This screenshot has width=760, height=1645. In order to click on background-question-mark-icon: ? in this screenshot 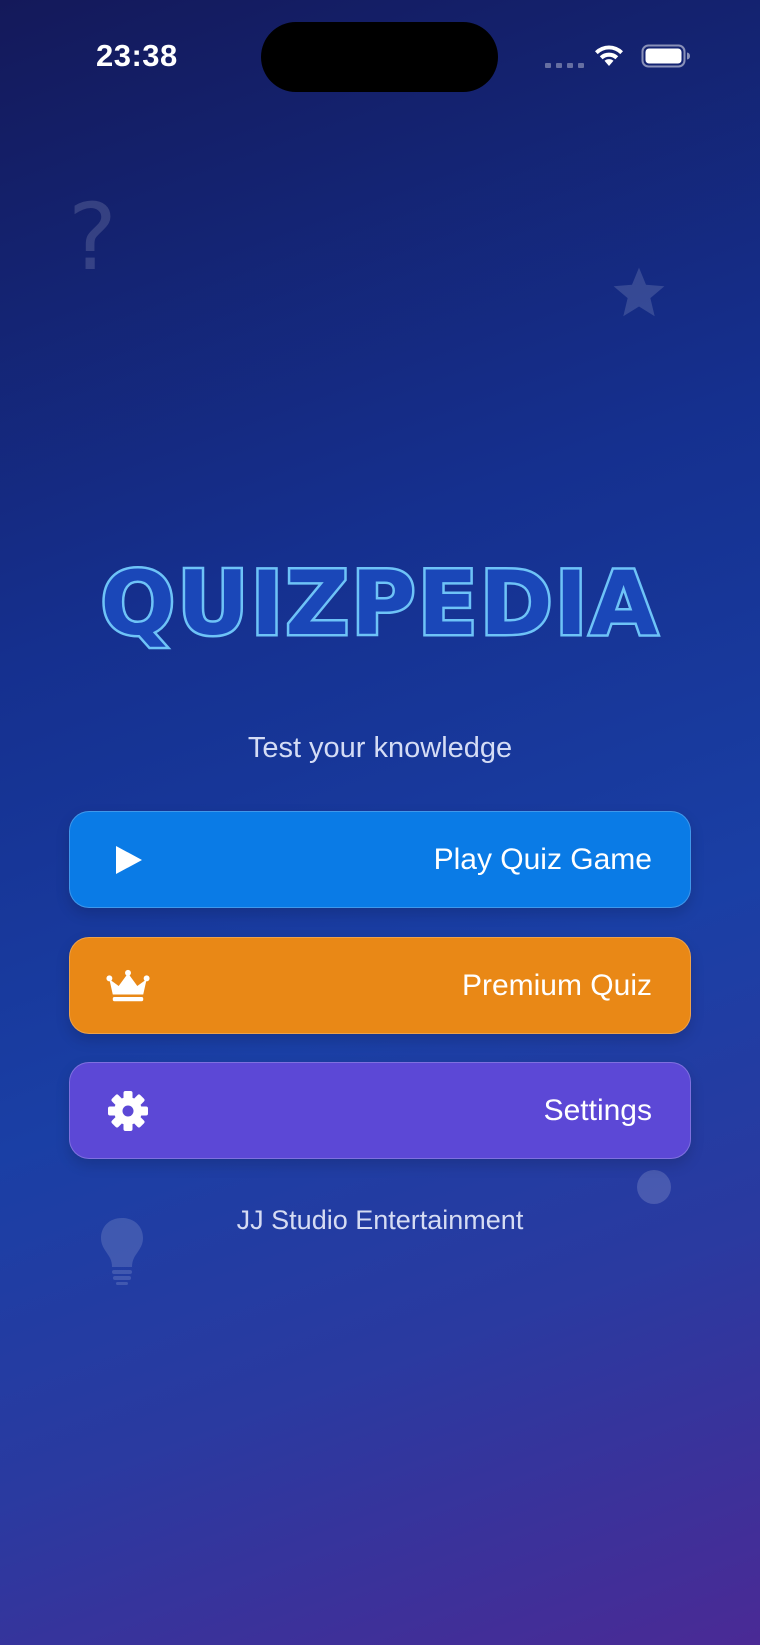, I will do `click(92, 237)`.